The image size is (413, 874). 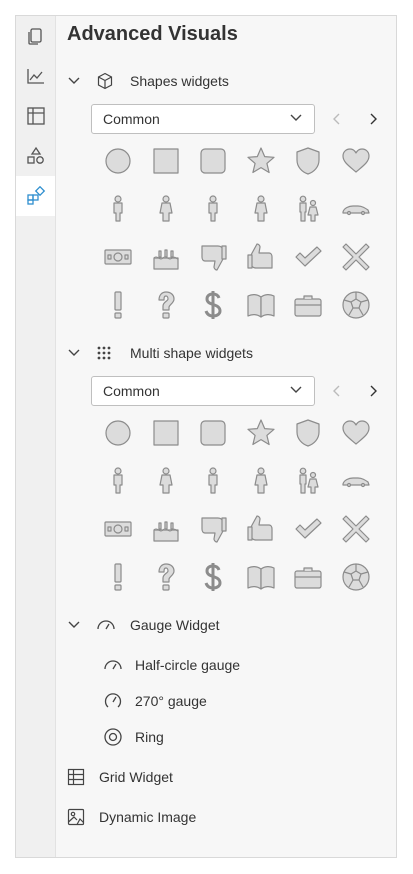 What do you see at coordinates (106, 625) in the screenshot?
I see `gauge-icon` at bounding box center [106, 625].